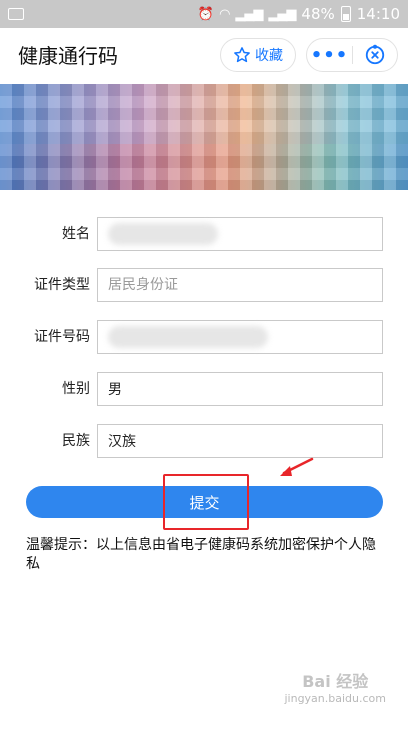  What do you see at coordinates (240, 285) in the screenshot?
I see `id-type-input` at bounding box center [240, 285].